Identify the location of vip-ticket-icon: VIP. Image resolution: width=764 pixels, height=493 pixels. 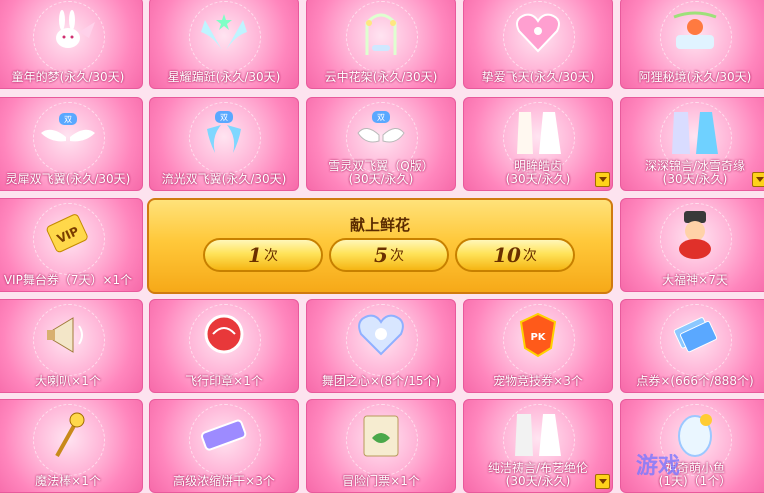
(68, 234).